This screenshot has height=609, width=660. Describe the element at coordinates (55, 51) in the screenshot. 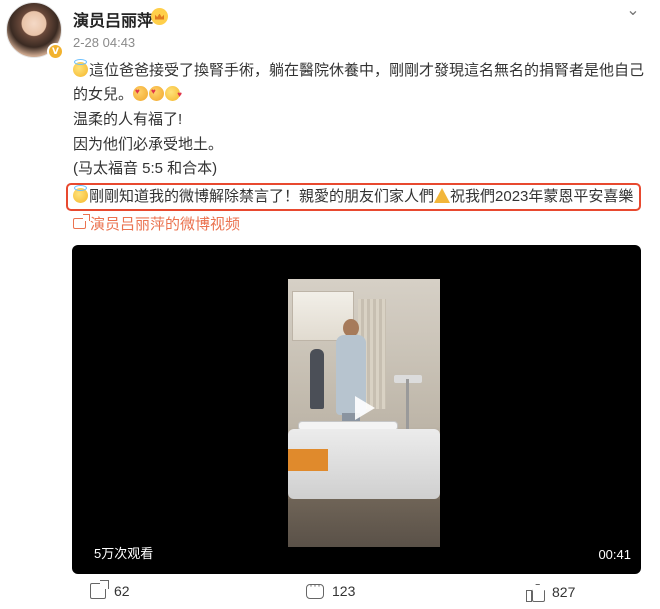

I see `verified-icon: V` at that location.